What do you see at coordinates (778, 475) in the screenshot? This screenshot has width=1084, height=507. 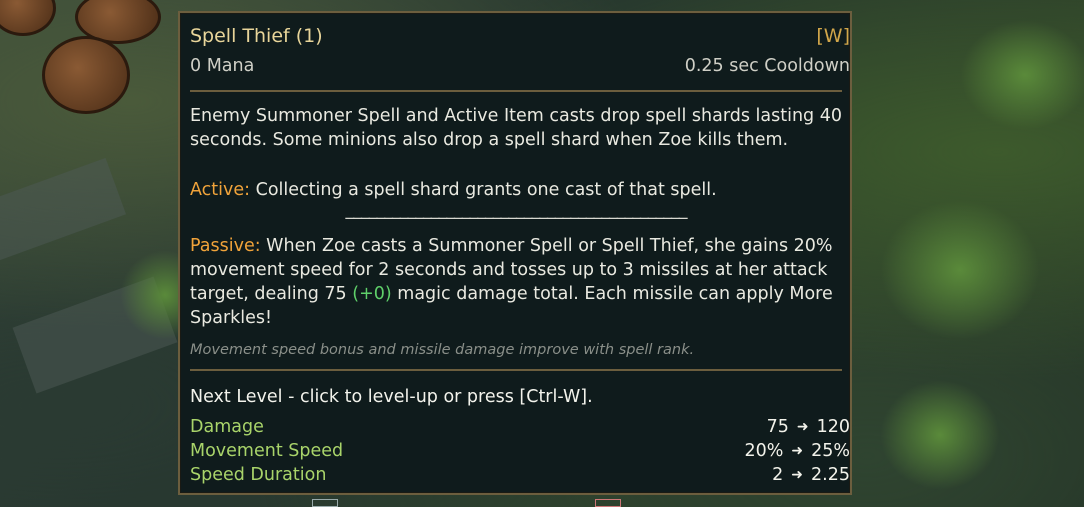 I see `stat-from: 2` at bounding box center [778, 475].